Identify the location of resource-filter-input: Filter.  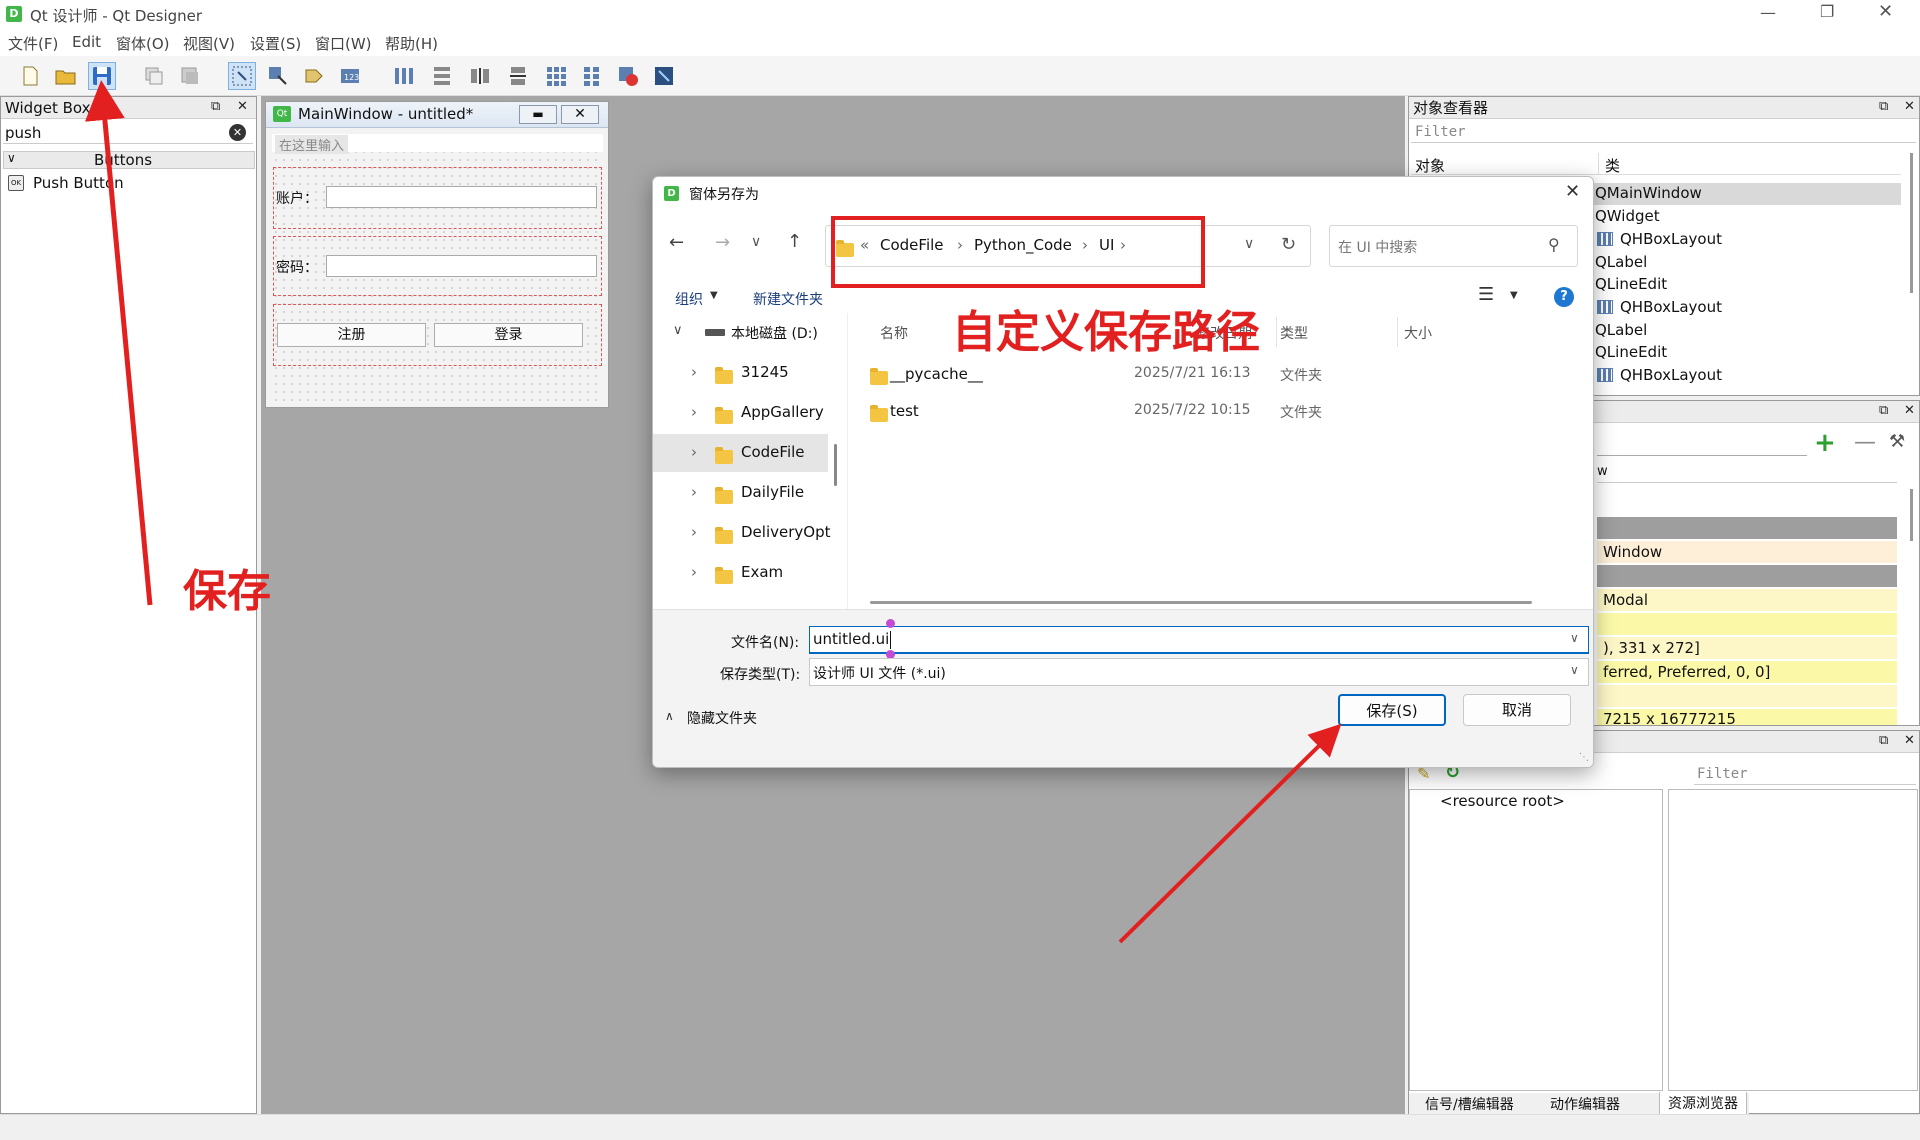
(1805, 775).